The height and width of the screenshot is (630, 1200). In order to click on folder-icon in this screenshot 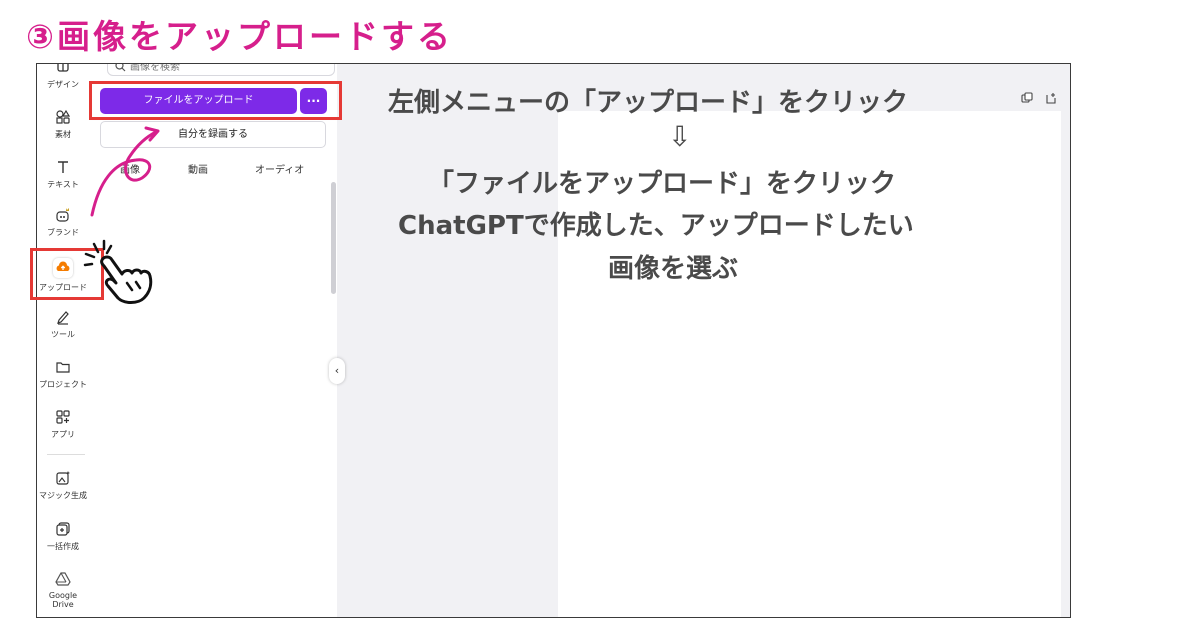, I will do `click(63, 367)`.